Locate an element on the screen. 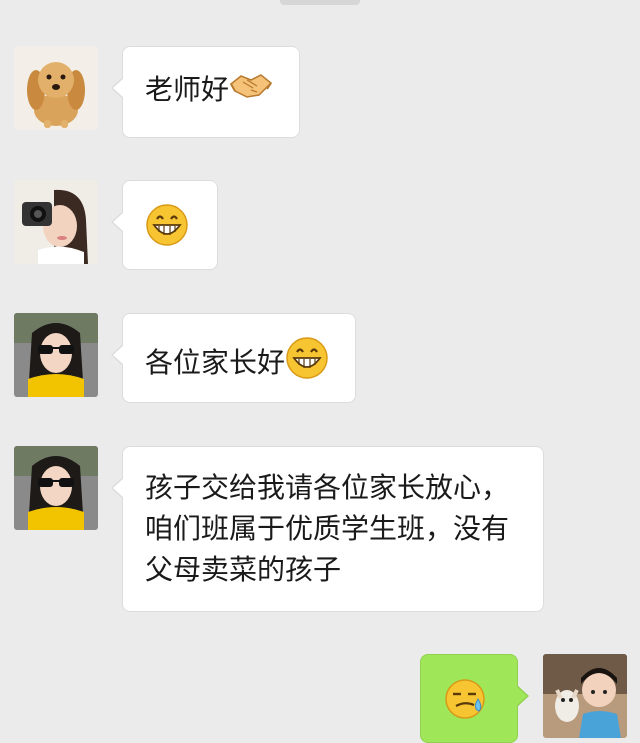  message-text: 各位家长好 is located at coordinates (215, 362).